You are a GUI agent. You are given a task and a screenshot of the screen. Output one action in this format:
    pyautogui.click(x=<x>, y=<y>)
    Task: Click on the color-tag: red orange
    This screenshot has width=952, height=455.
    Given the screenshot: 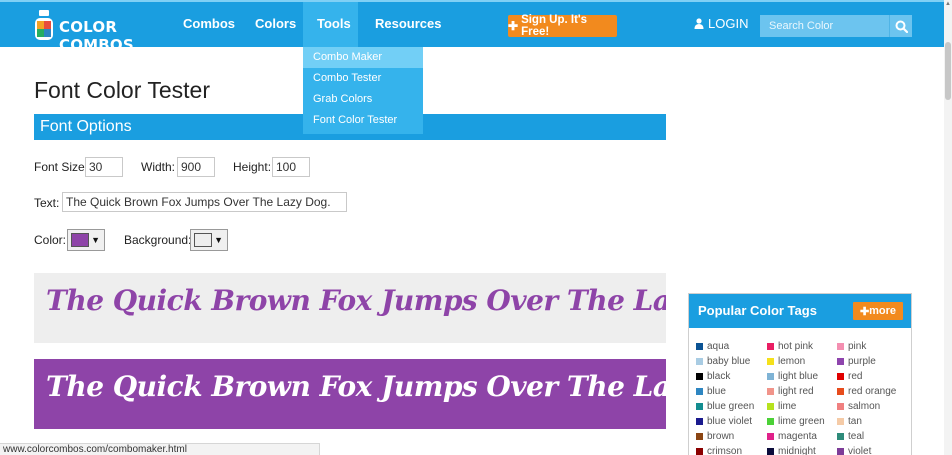 What is the action you would take?
    pyautogui.click(x=866, y=391)
    